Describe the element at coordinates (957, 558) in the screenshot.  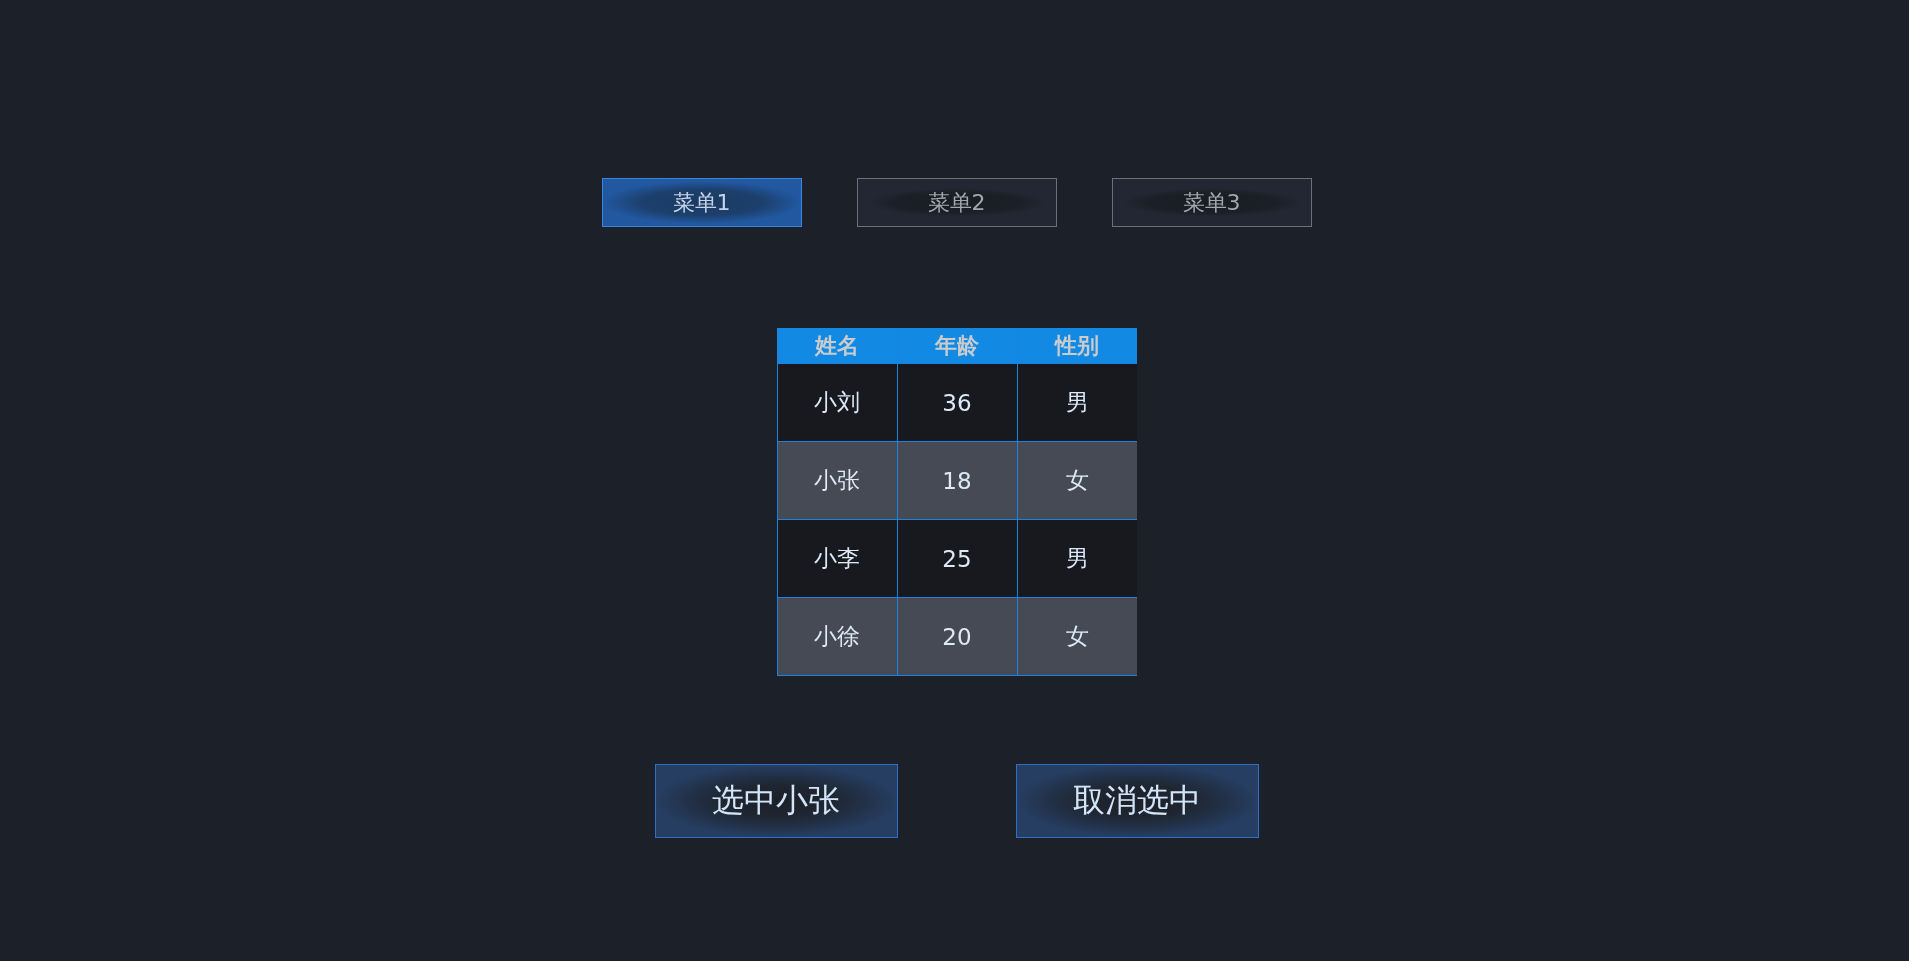
I see `table-cell: 25` at that location.